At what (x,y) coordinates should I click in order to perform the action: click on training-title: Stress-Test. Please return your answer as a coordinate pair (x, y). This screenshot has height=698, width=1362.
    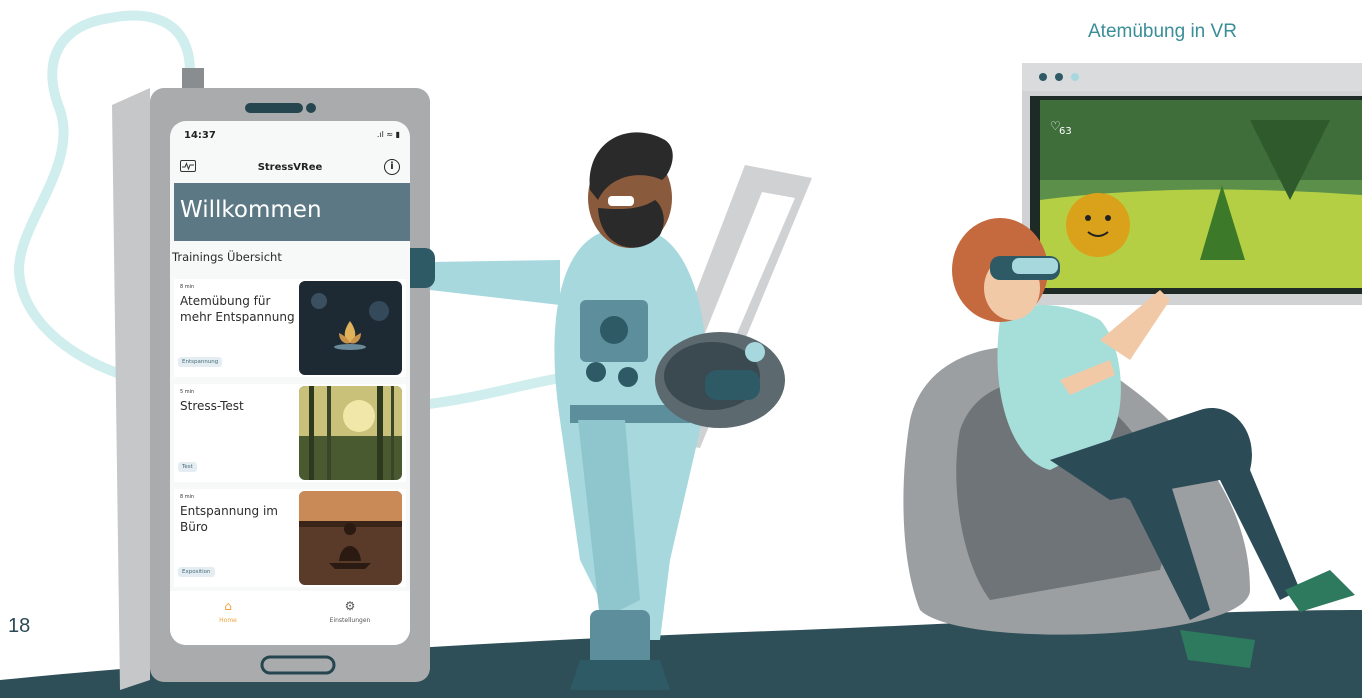
    Looking at the image, I should click on (212, 406).